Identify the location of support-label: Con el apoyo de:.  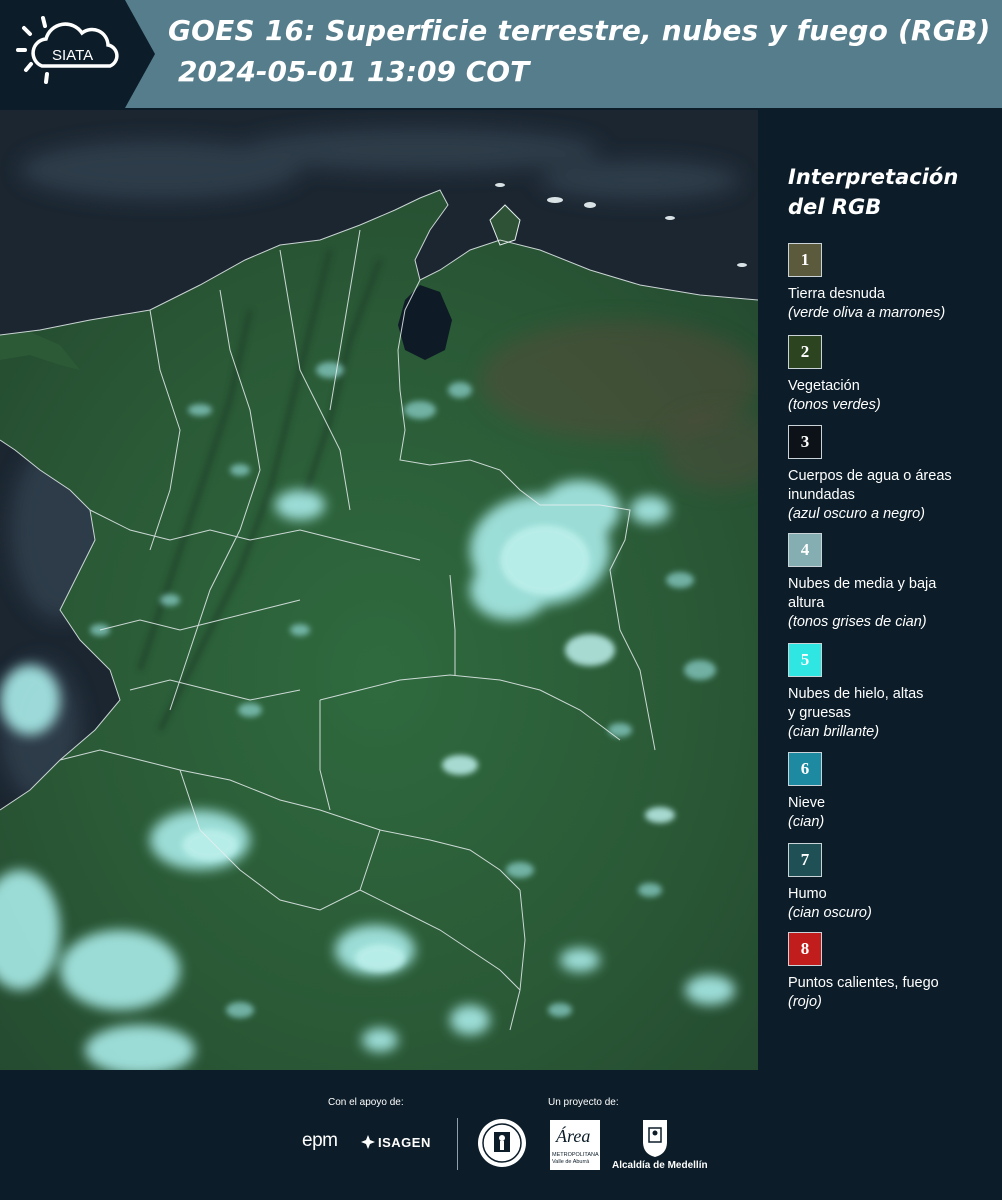
(366, 1102).